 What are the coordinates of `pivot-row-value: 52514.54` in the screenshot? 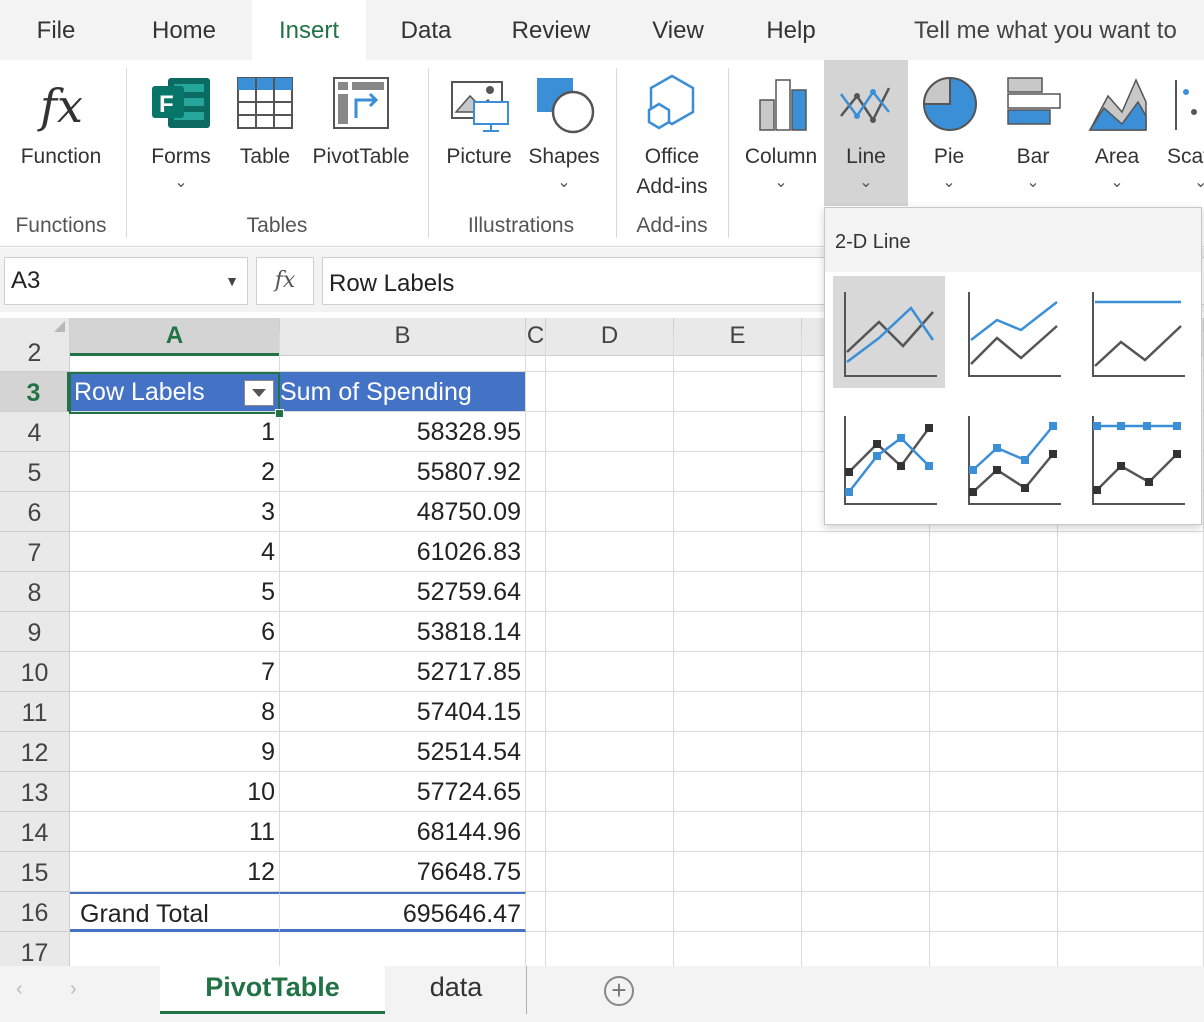 It's located at (403, 752).